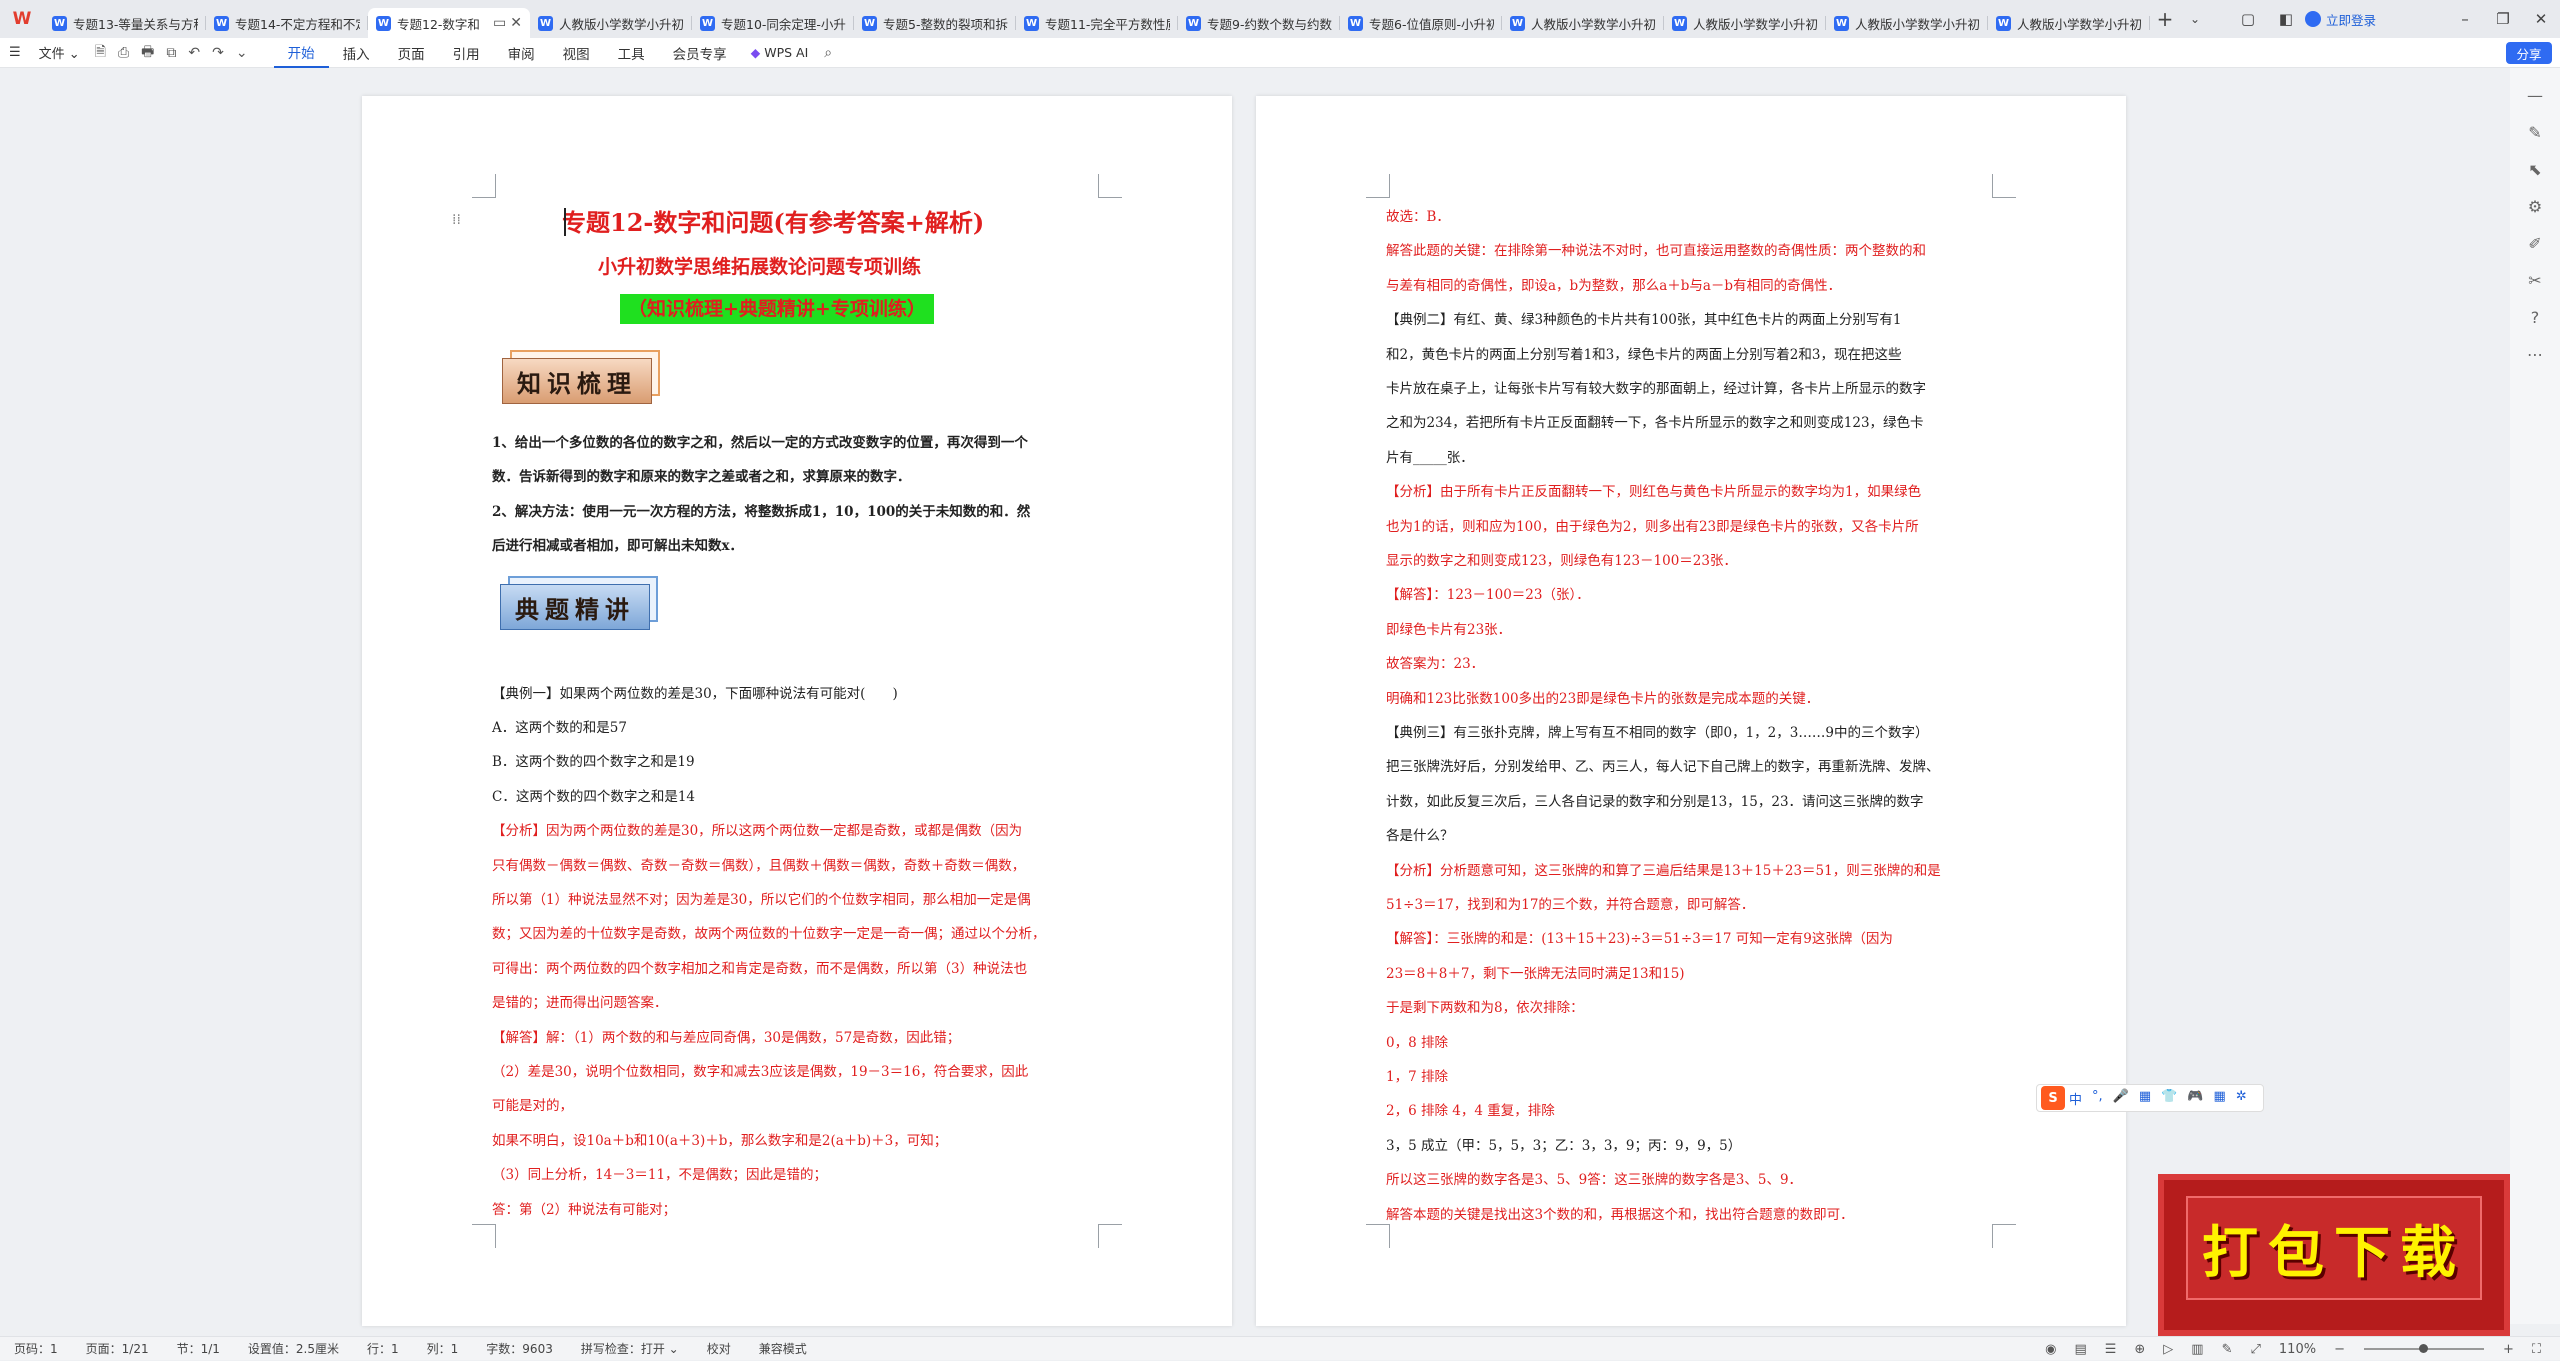 The image size is (2560, 1361). Describe the element at coordinates (516, 23) in the screenshot. I see `close-tab-icon: ✕` at that location.